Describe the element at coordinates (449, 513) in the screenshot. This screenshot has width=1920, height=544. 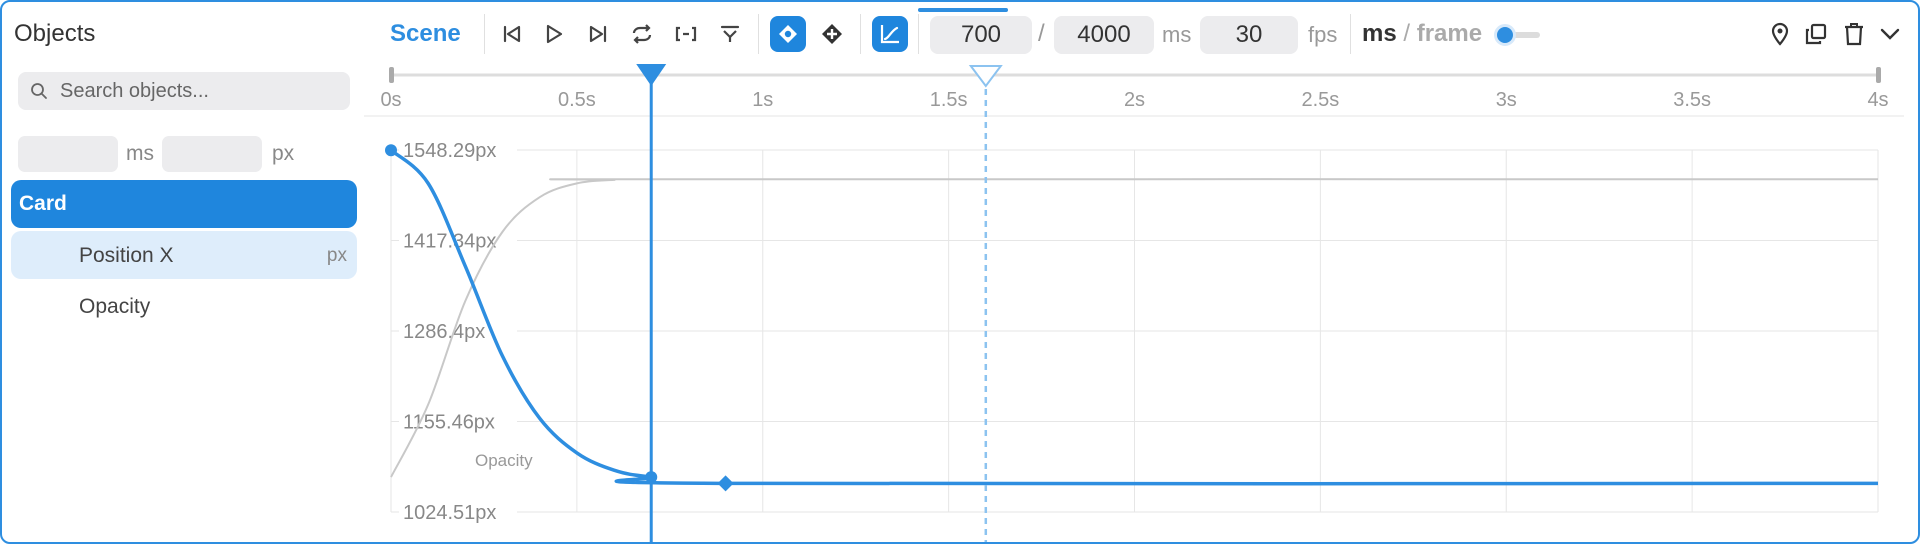
I see `y-axis-label: 1024.51px` at that location.